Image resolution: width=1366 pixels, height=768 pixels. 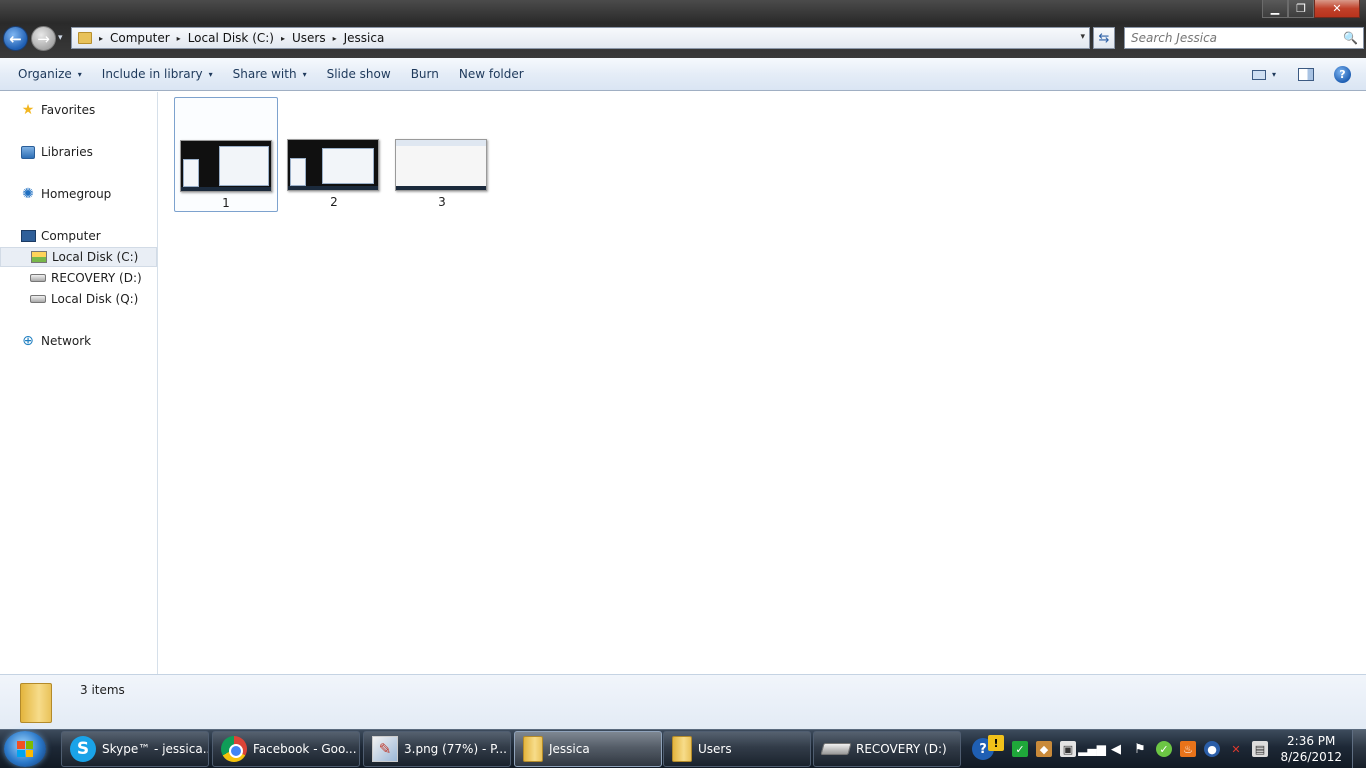 What do you see at coordinates (1311, 741) in the screenshot?
I see `clock-time: 2:36 PM` at bounding box center [1311, 741].